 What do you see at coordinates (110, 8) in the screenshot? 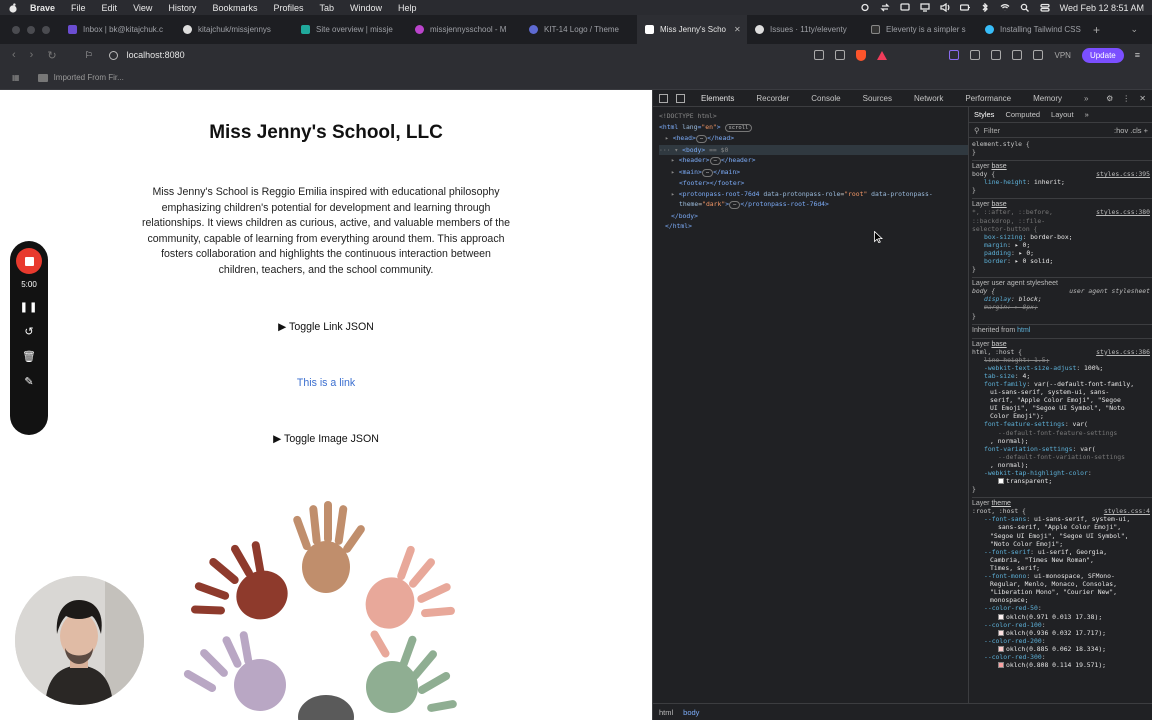
I see `menubar-edit: Edit` at bounding box center [110, 8].